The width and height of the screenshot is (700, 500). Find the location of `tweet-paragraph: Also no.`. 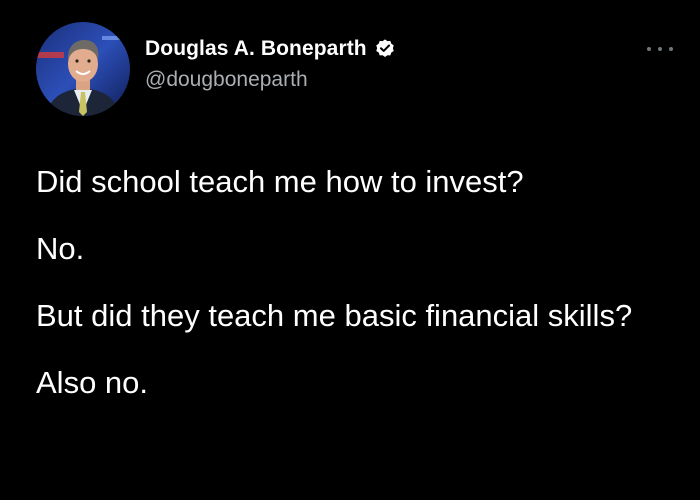

tweet-paragraph: Also no. is located at coordinates (92, 382).